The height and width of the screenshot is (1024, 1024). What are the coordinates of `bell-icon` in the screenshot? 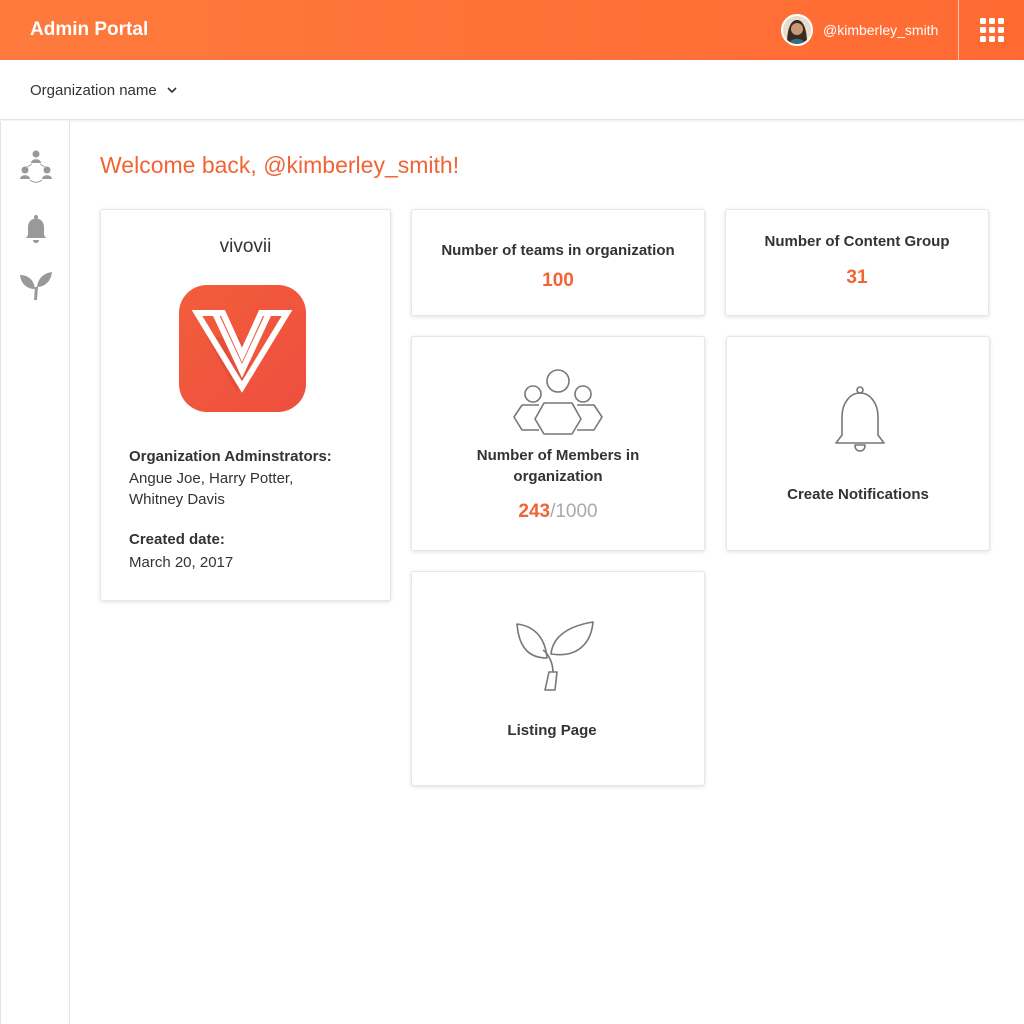 It's located at (36, 229).